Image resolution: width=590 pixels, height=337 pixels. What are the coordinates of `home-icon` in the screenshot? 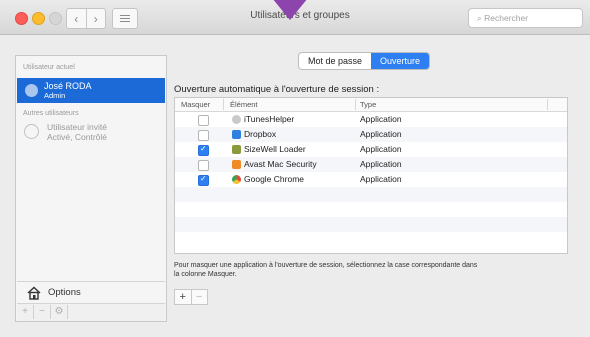 It's located at (34, 293).